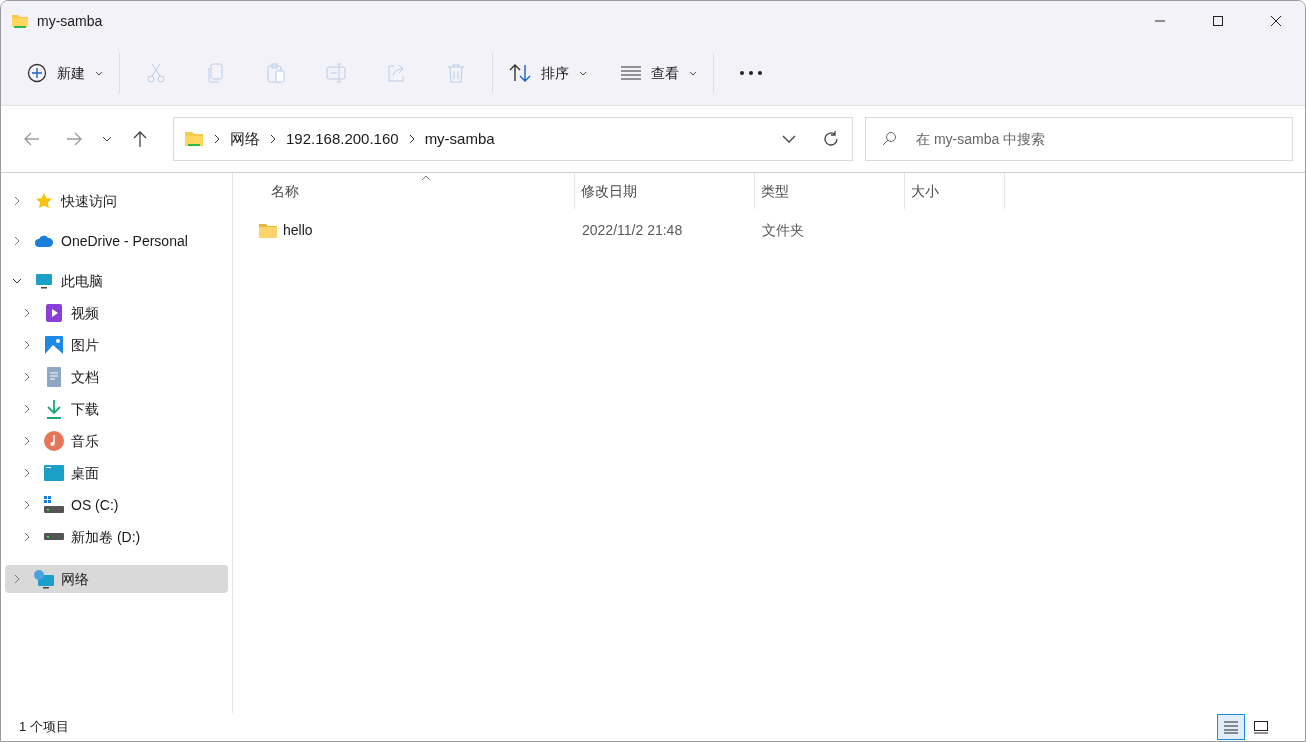 This screenshot has height=742, width=1306. Describe the element at coordinates (54, 441) in the screenshot. I see `music-icon` at that location.